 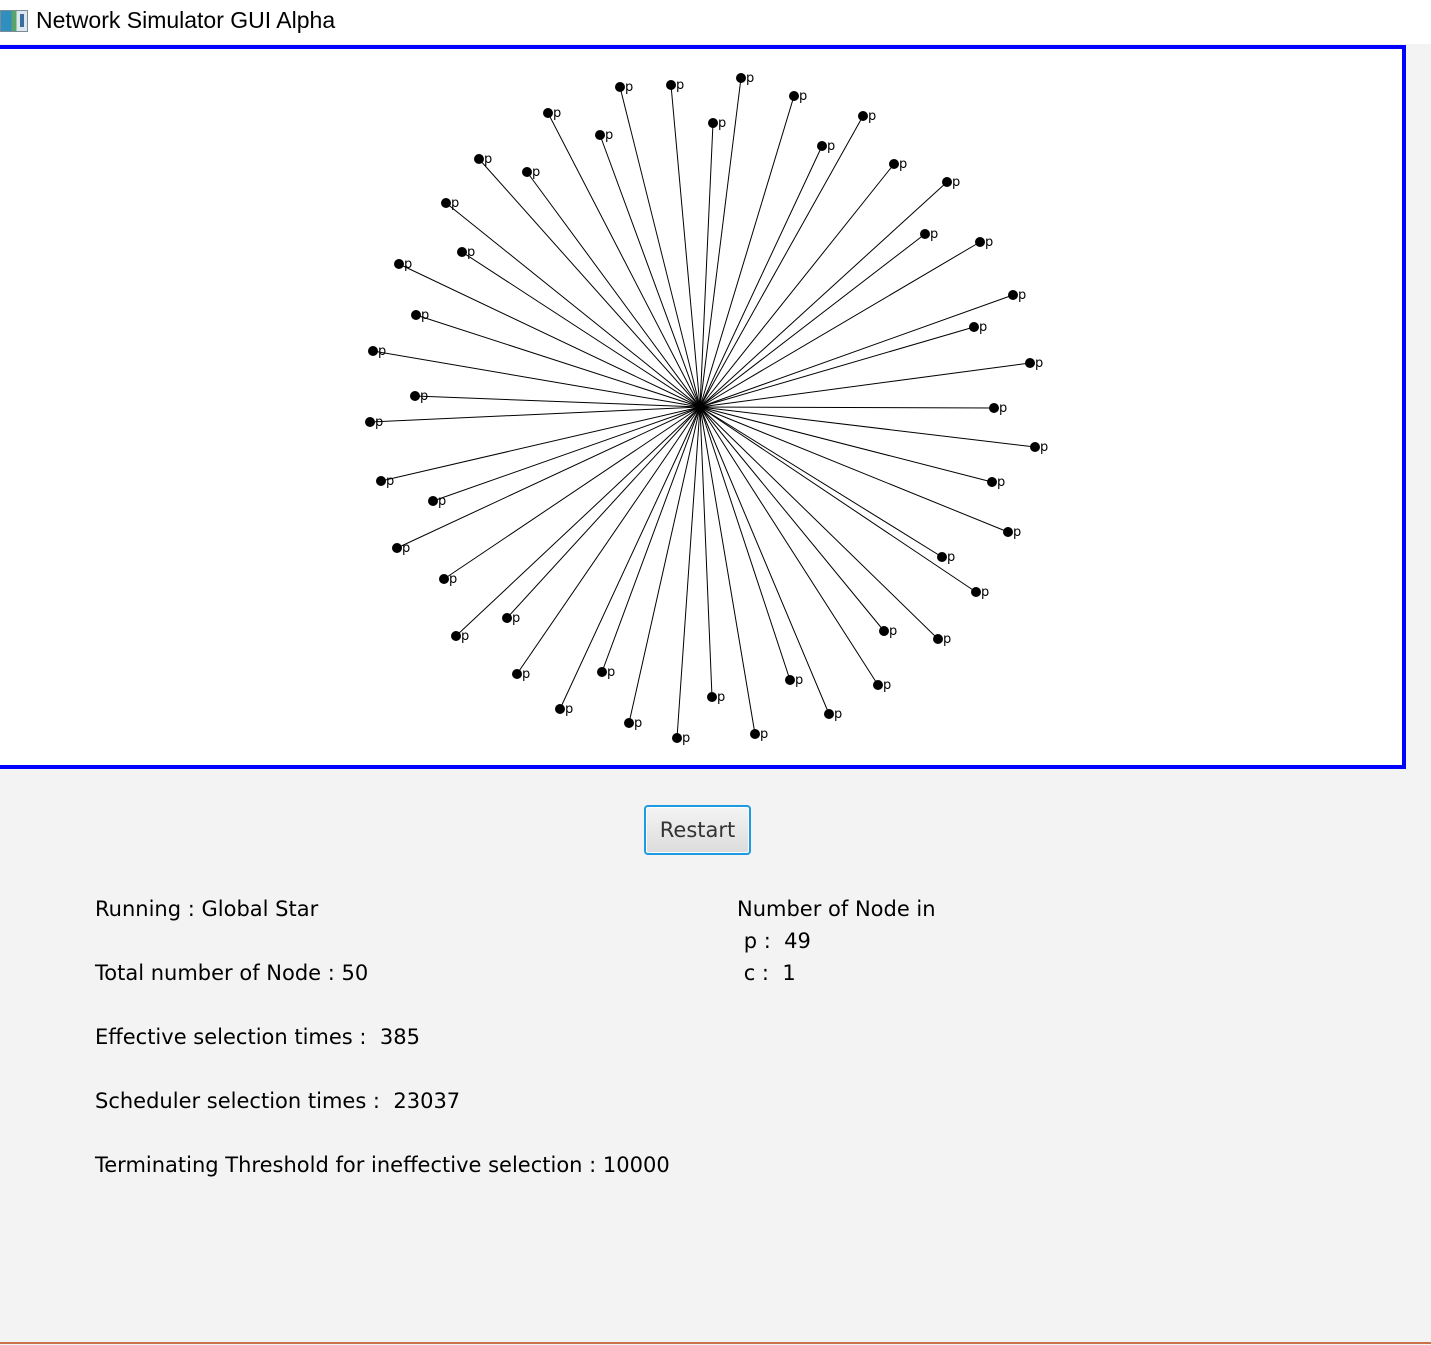 What do you see at coordinates (277, 1101) in the screenshot?
I see `scheduler-selections: Scheduler selection times : 23037` at bounding box center [277, 1101].